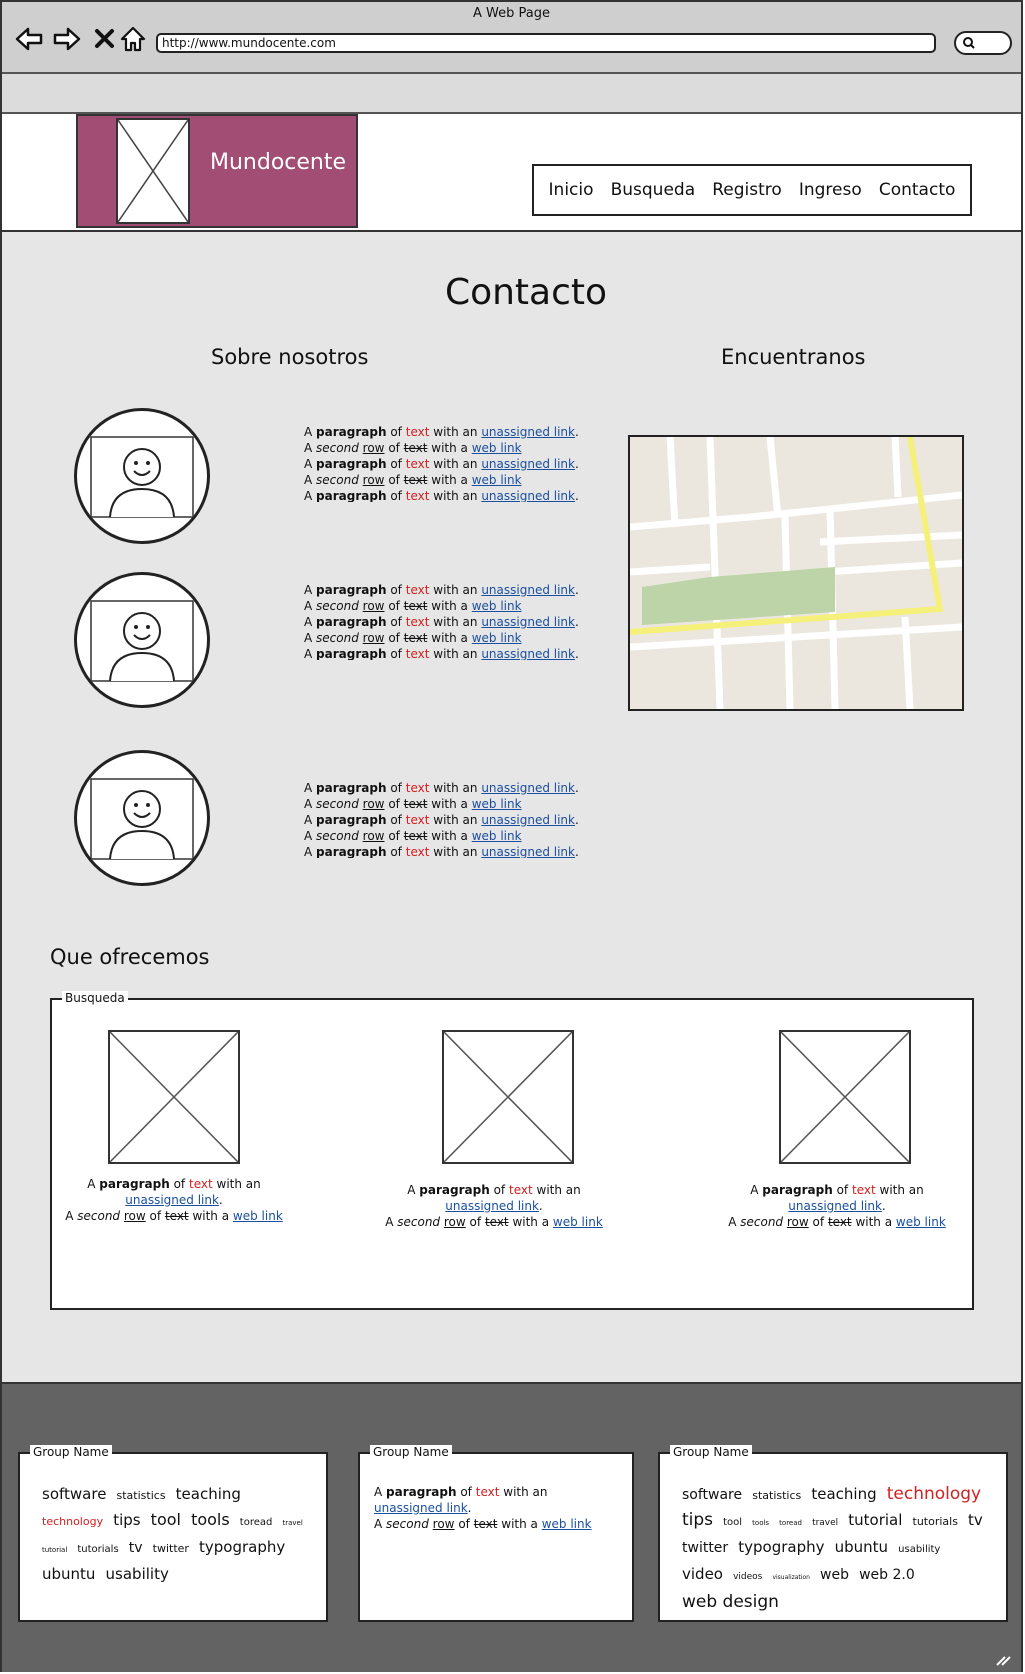 The width and height of the screenshot is (1025, 1674). I want to click on tag-cloud-item: web, so click(834, 1575).